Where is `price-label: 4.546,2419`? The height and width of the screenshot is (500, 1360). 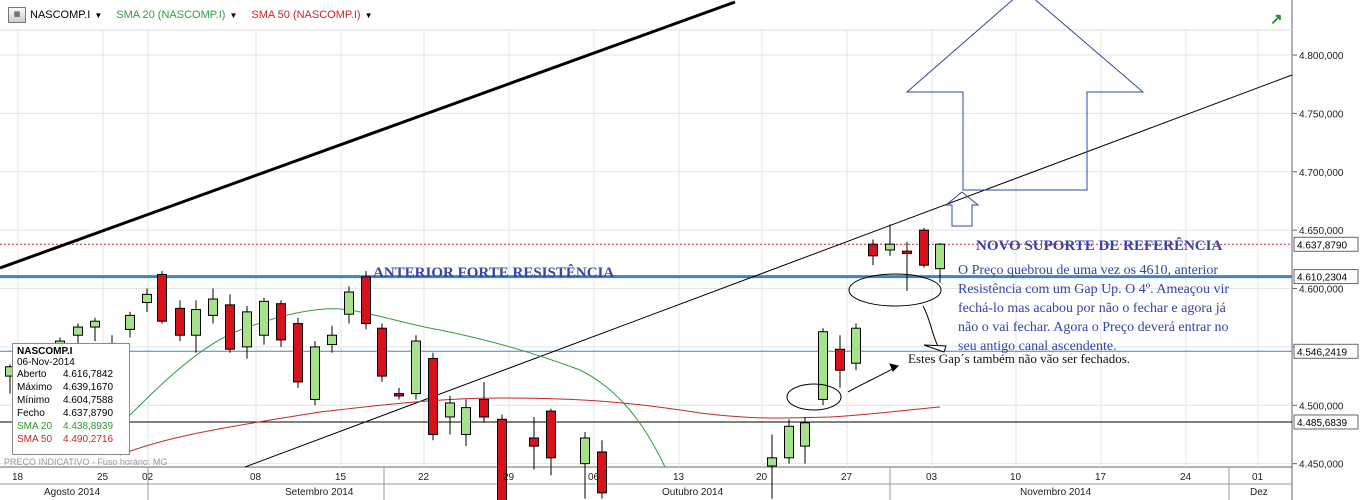
price-label: 4.546,2419 is located at coordinates (1322, 352).